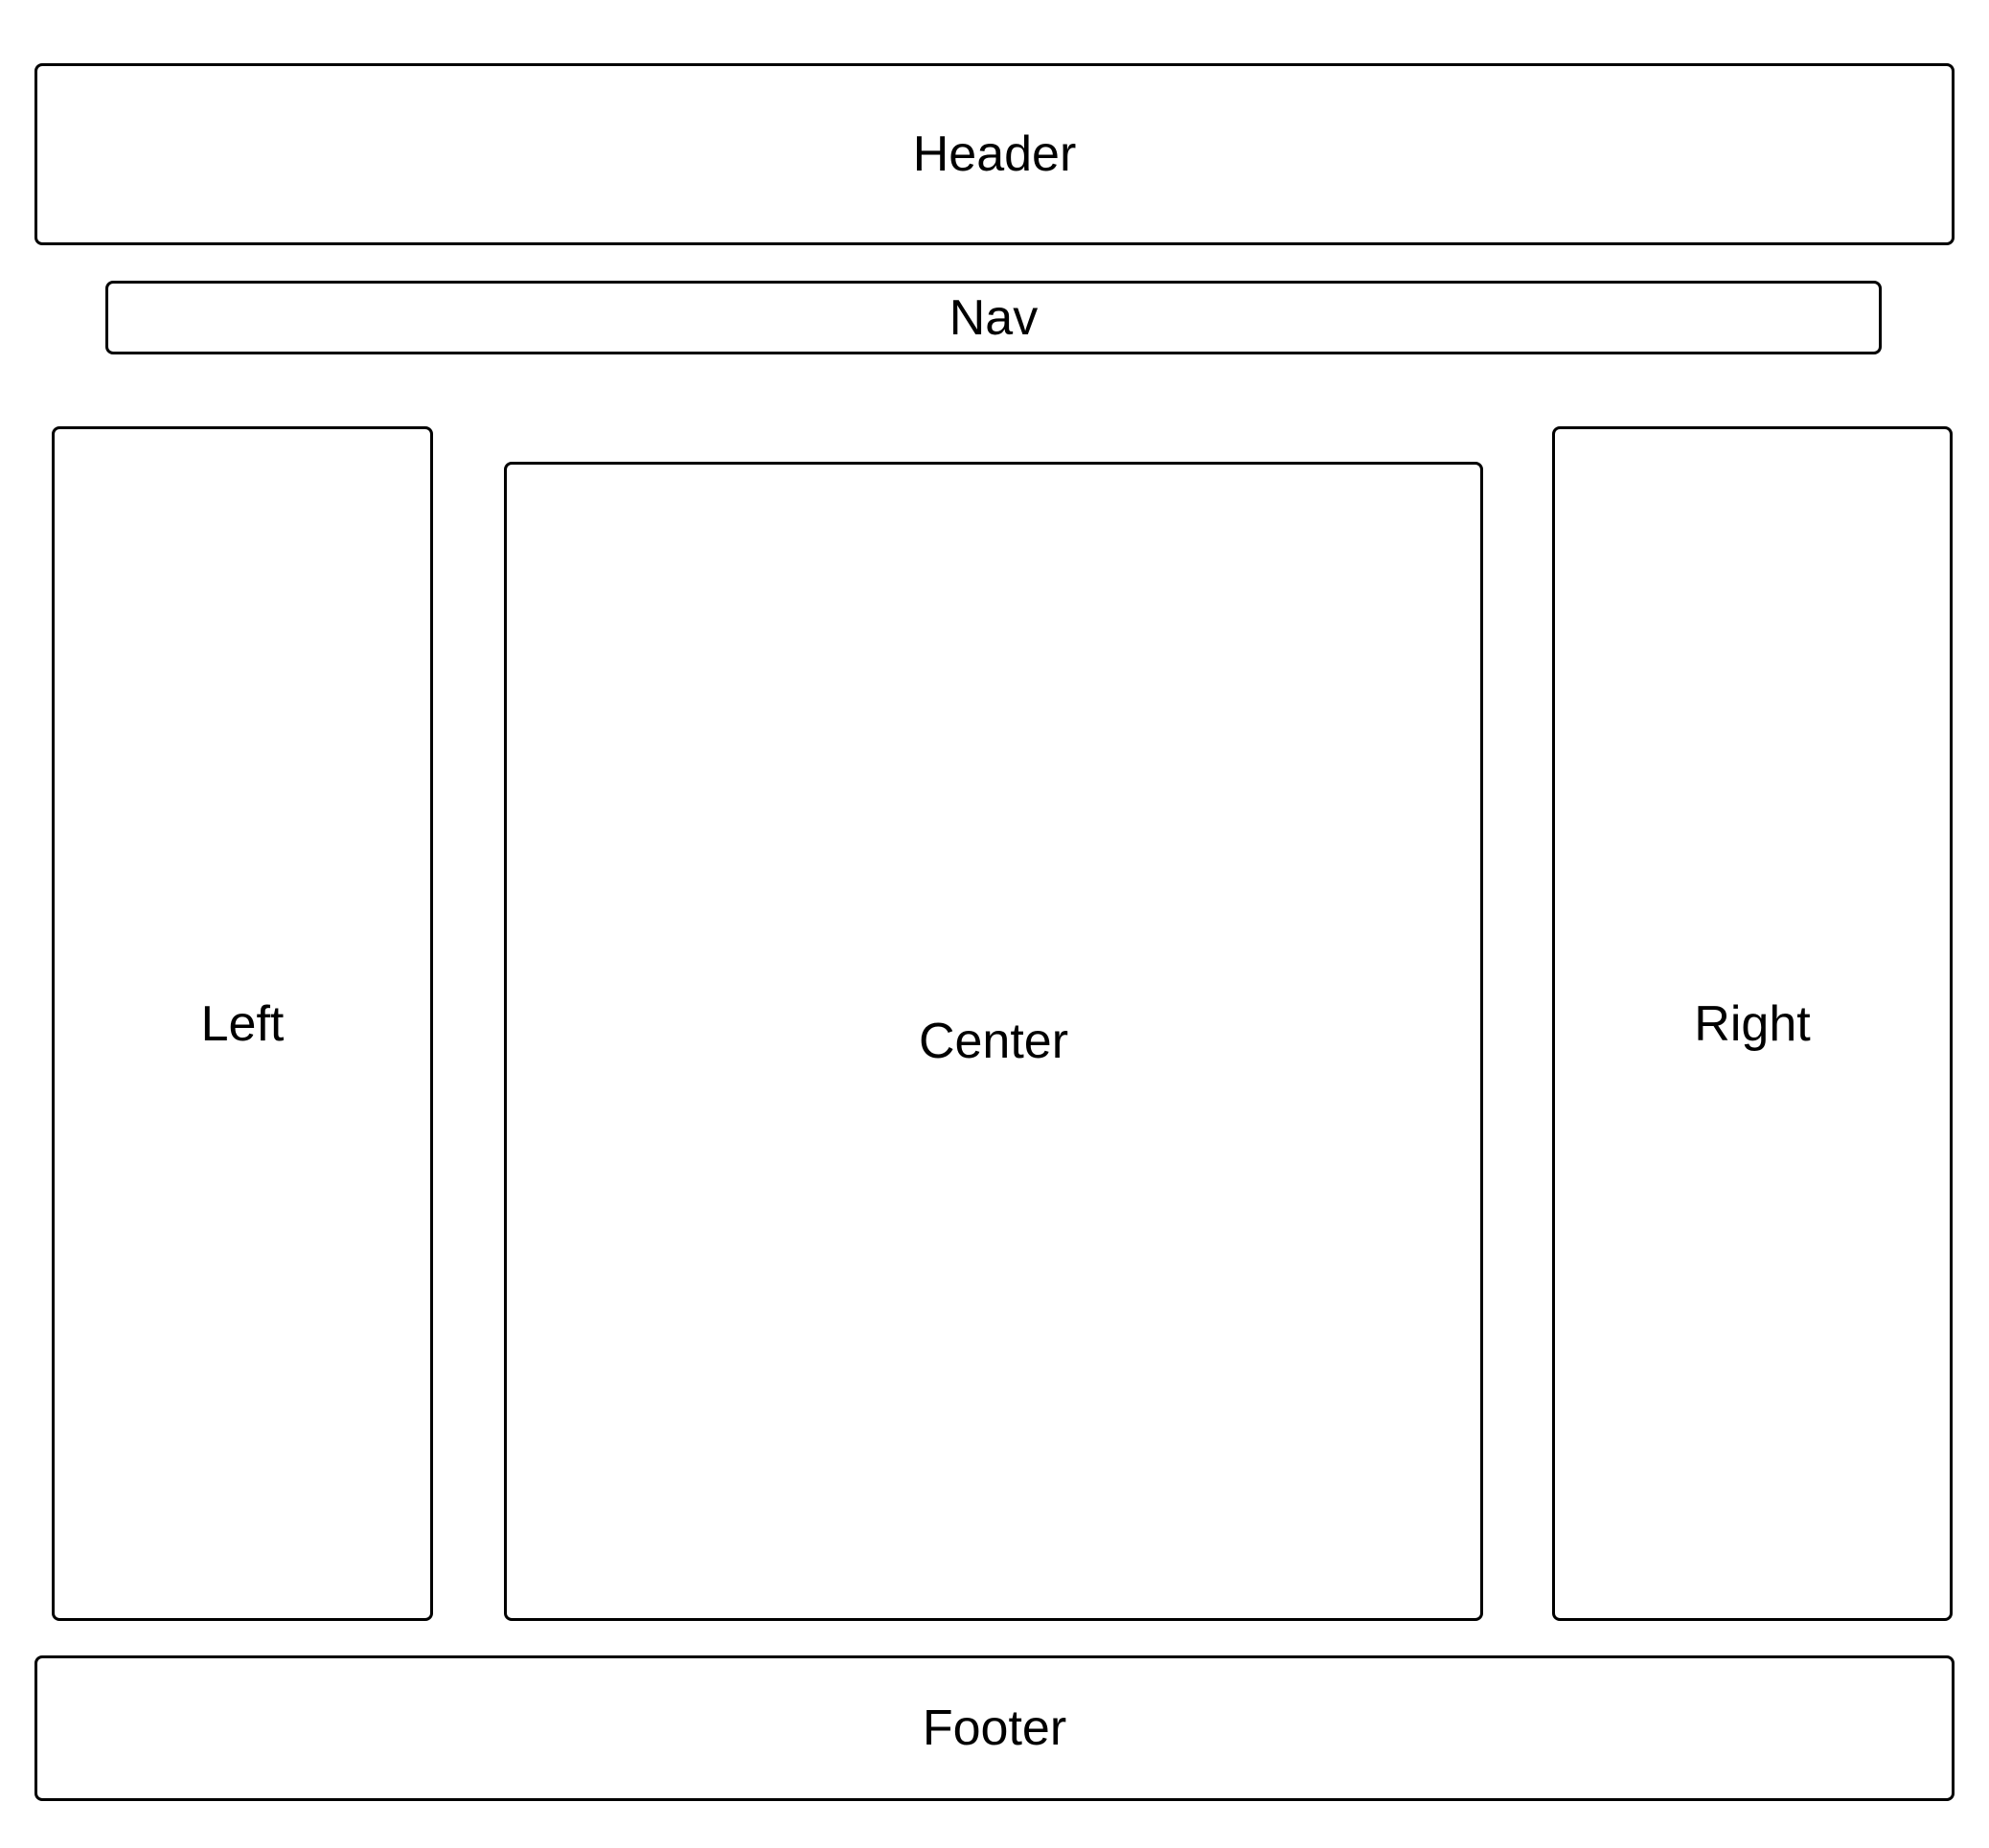 The width and height of the screenshot is (1989, 1848). I want to click on nav-label: Nav, so click(994, 317).